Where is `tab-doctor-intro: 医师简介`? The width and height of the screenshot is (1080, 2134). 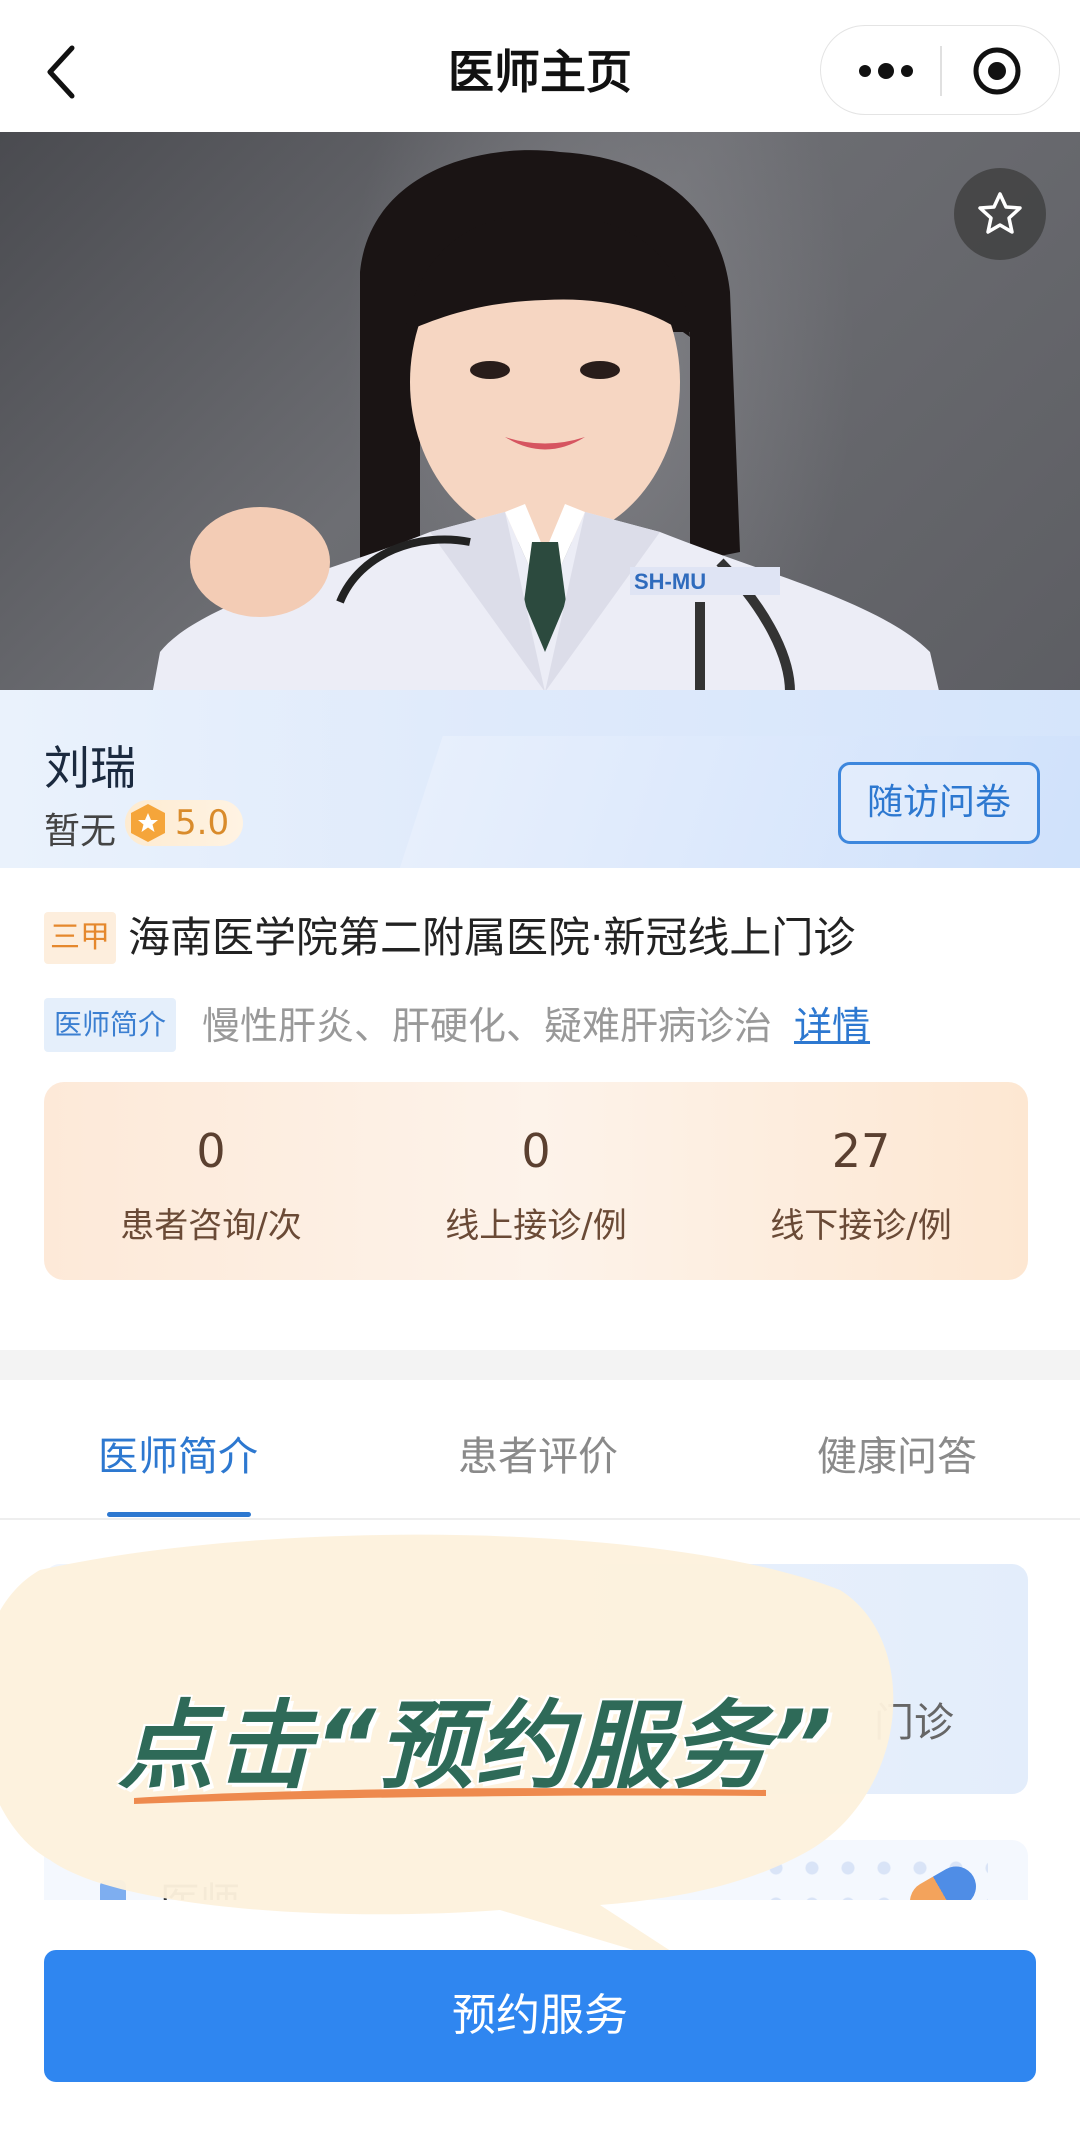
tab-doctor-intro: 医师简介 is located at coordinates (178, 1453).